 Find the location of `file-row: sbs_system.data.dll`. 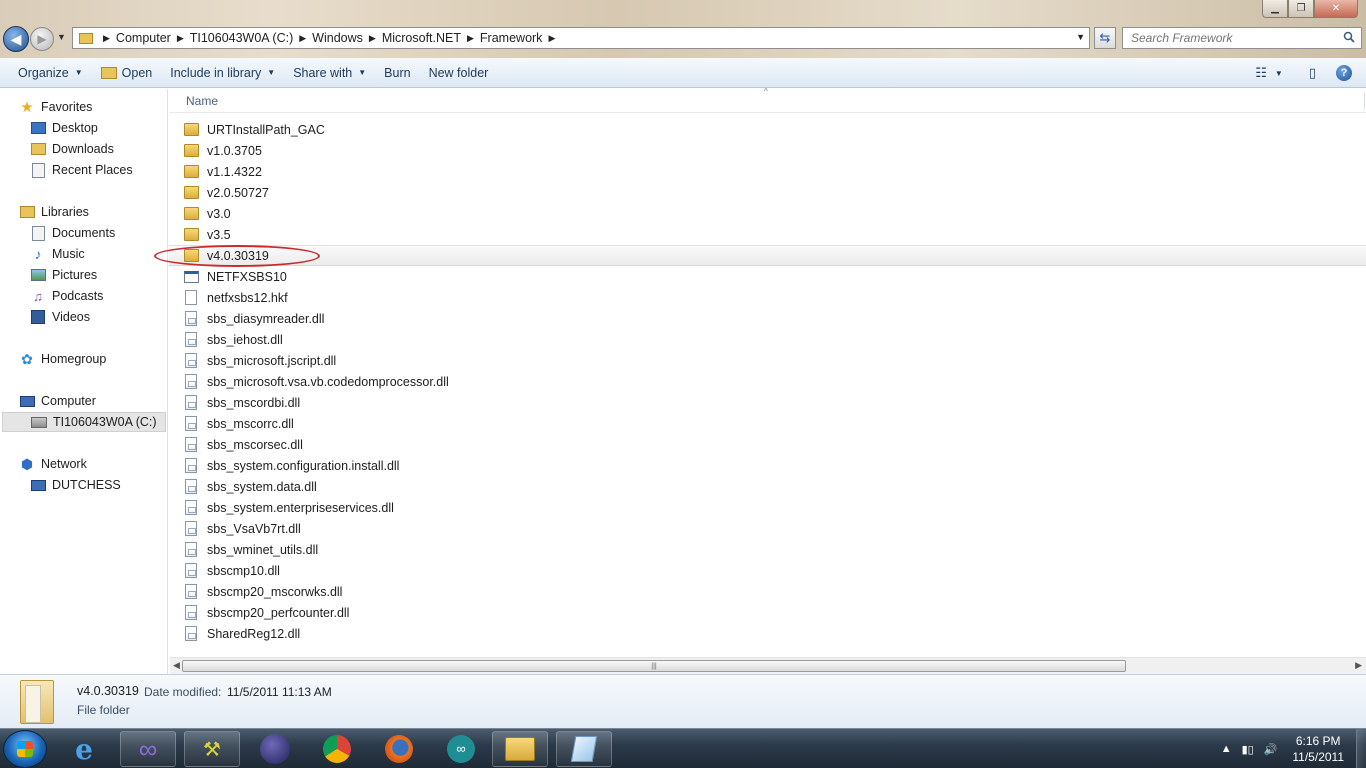

file-row: sbs_system.data.dll is located at coordinates (774, 486).